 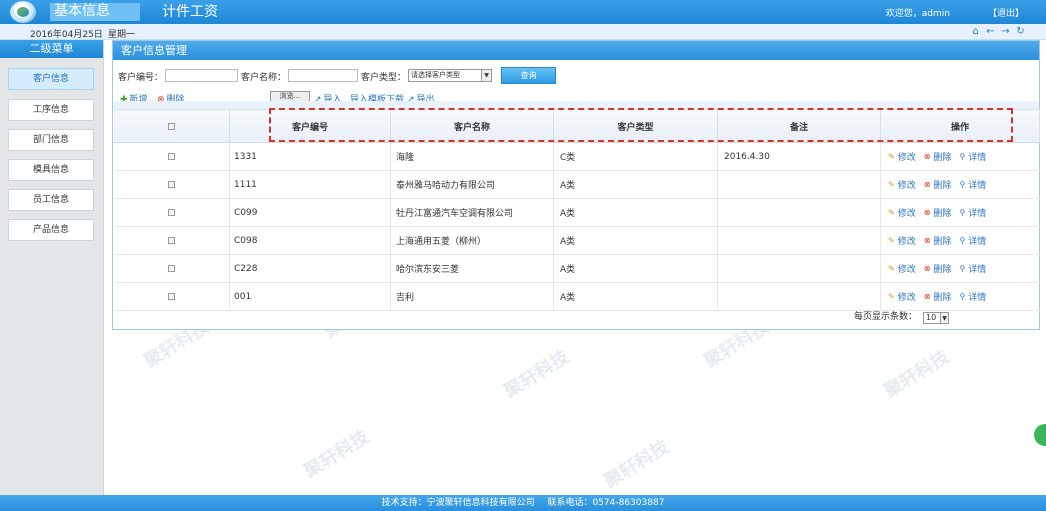 What do you see at coordinates (472, 296) in the screenshot?
I see `customer-name-cell: 吉利` at bounding box center [472, 296].